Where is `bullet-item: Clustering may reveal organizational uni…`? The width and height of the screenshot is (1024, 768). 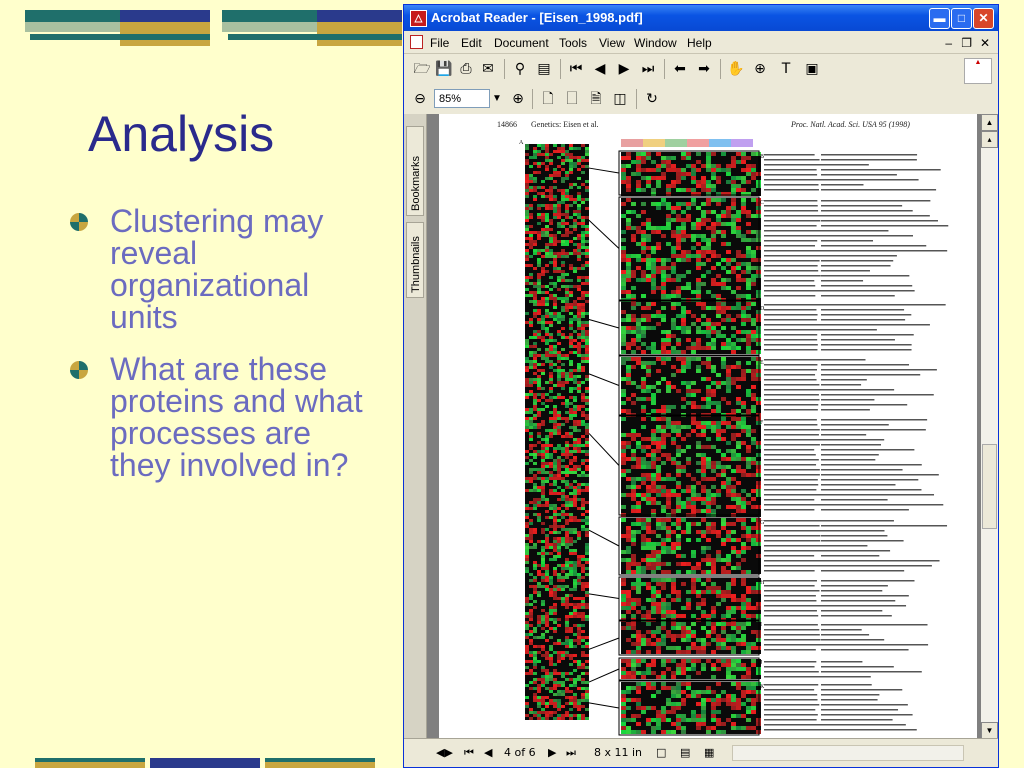
bullet-item: Clustering may reveal organizational uni… is located at coordinates (220, 269).